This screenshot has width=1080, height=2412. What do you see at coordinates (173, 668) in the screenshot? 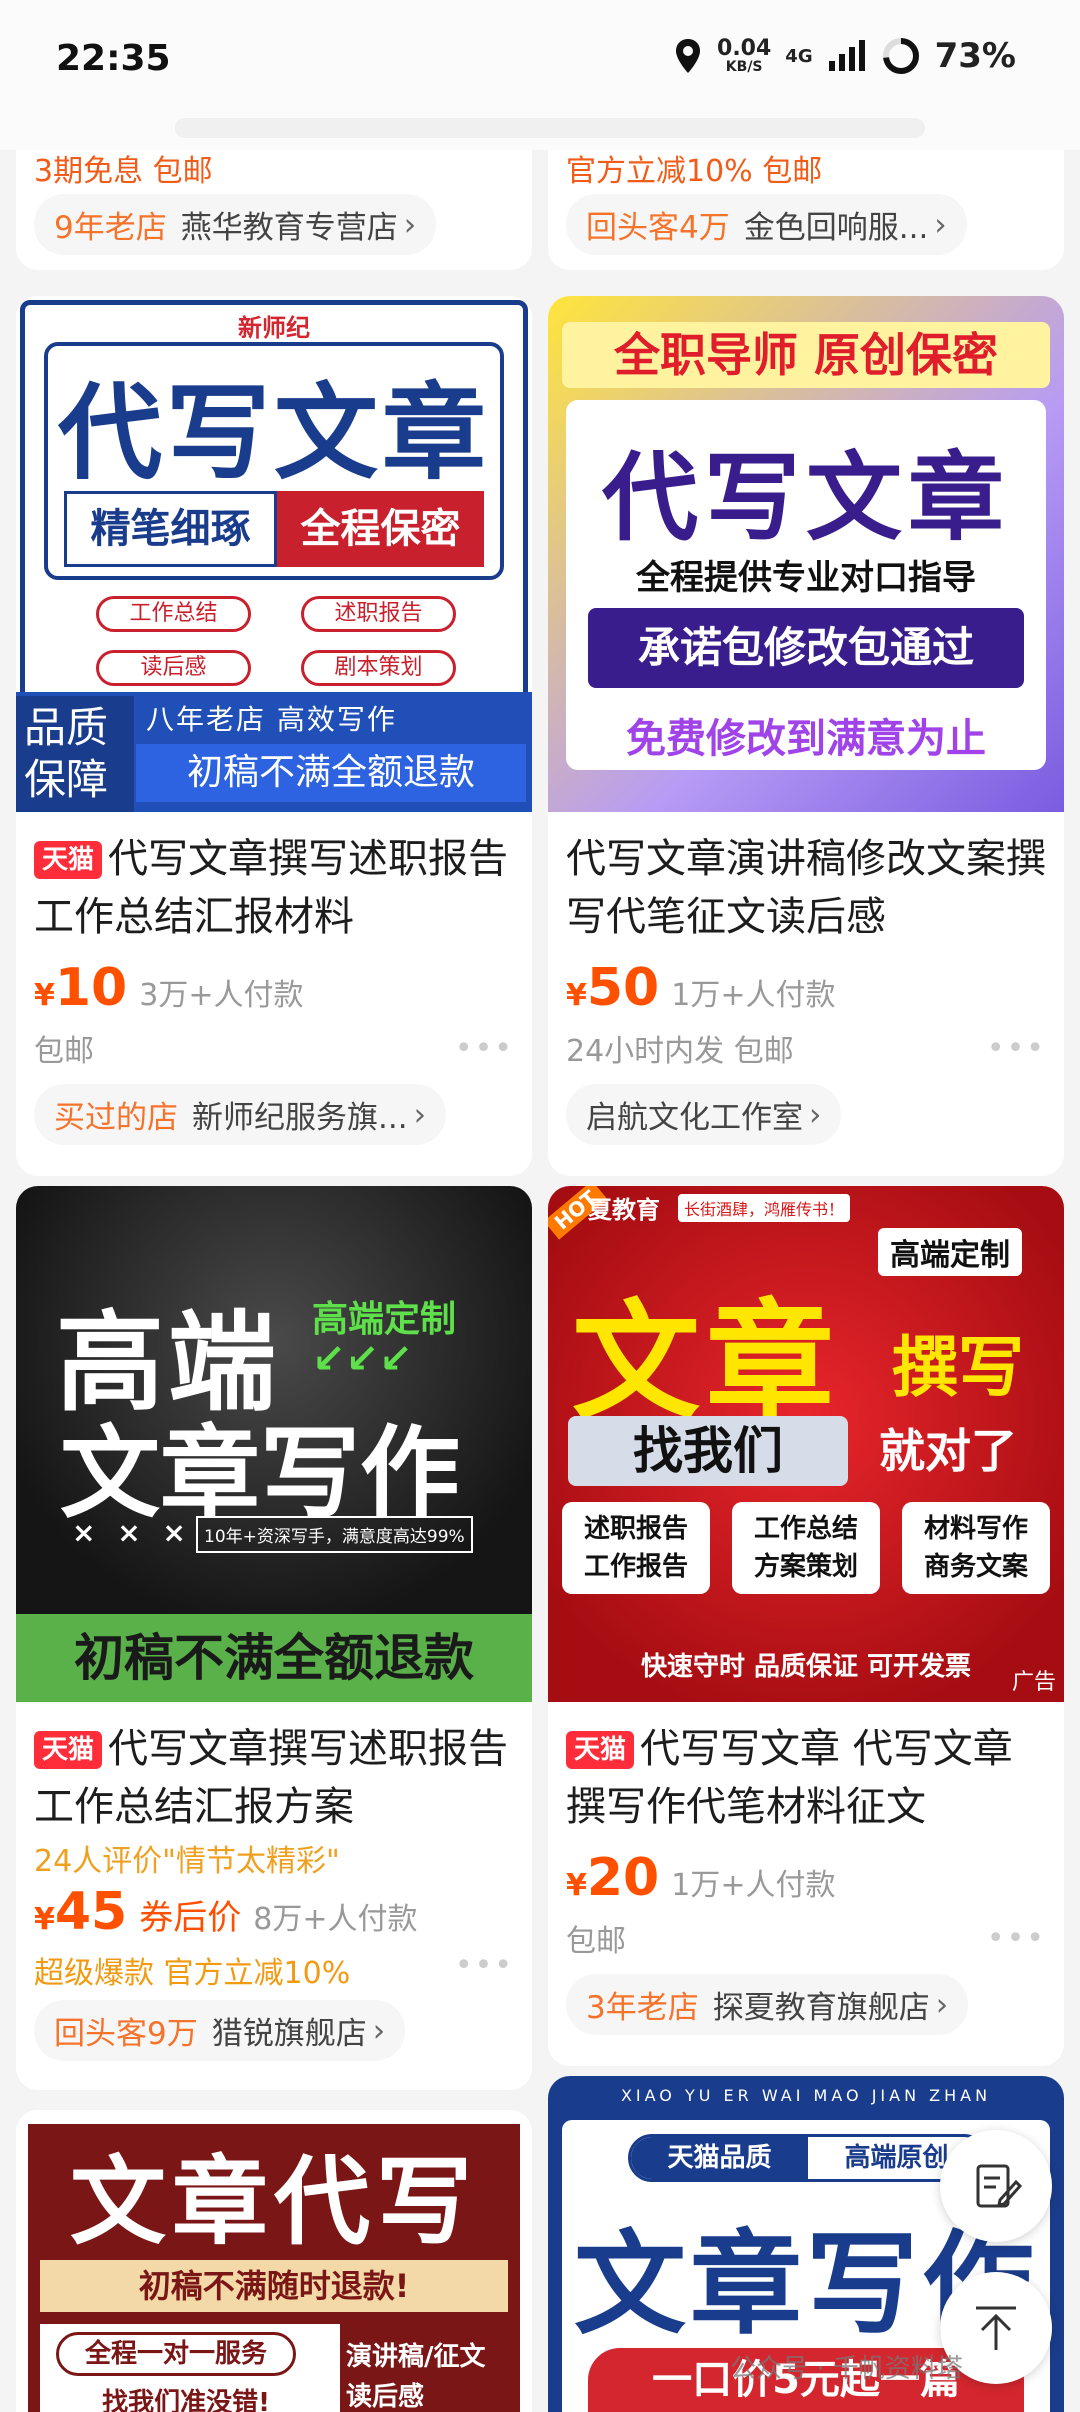
I see `image-chip: 读后感` at bounding box center [173, 668].